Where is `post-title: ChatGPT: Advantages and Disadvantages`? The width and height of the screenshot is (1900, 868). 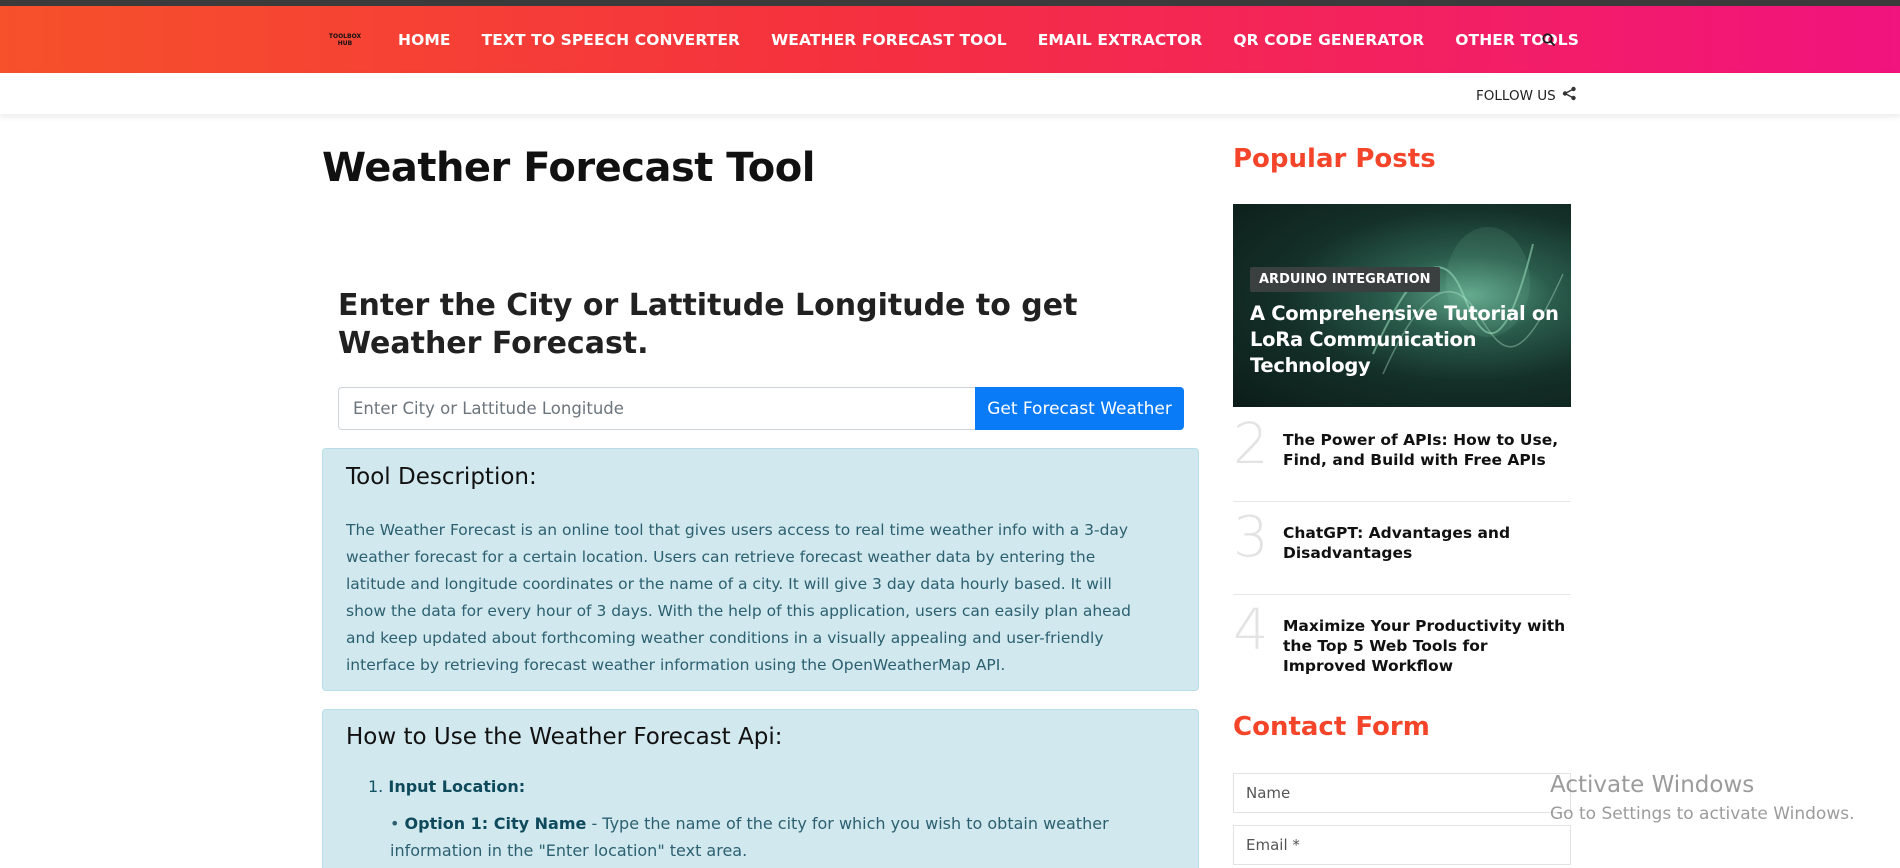
post-title: ChatGPT: Advantages and Disadvantages is located at coordinates (1428, 543).